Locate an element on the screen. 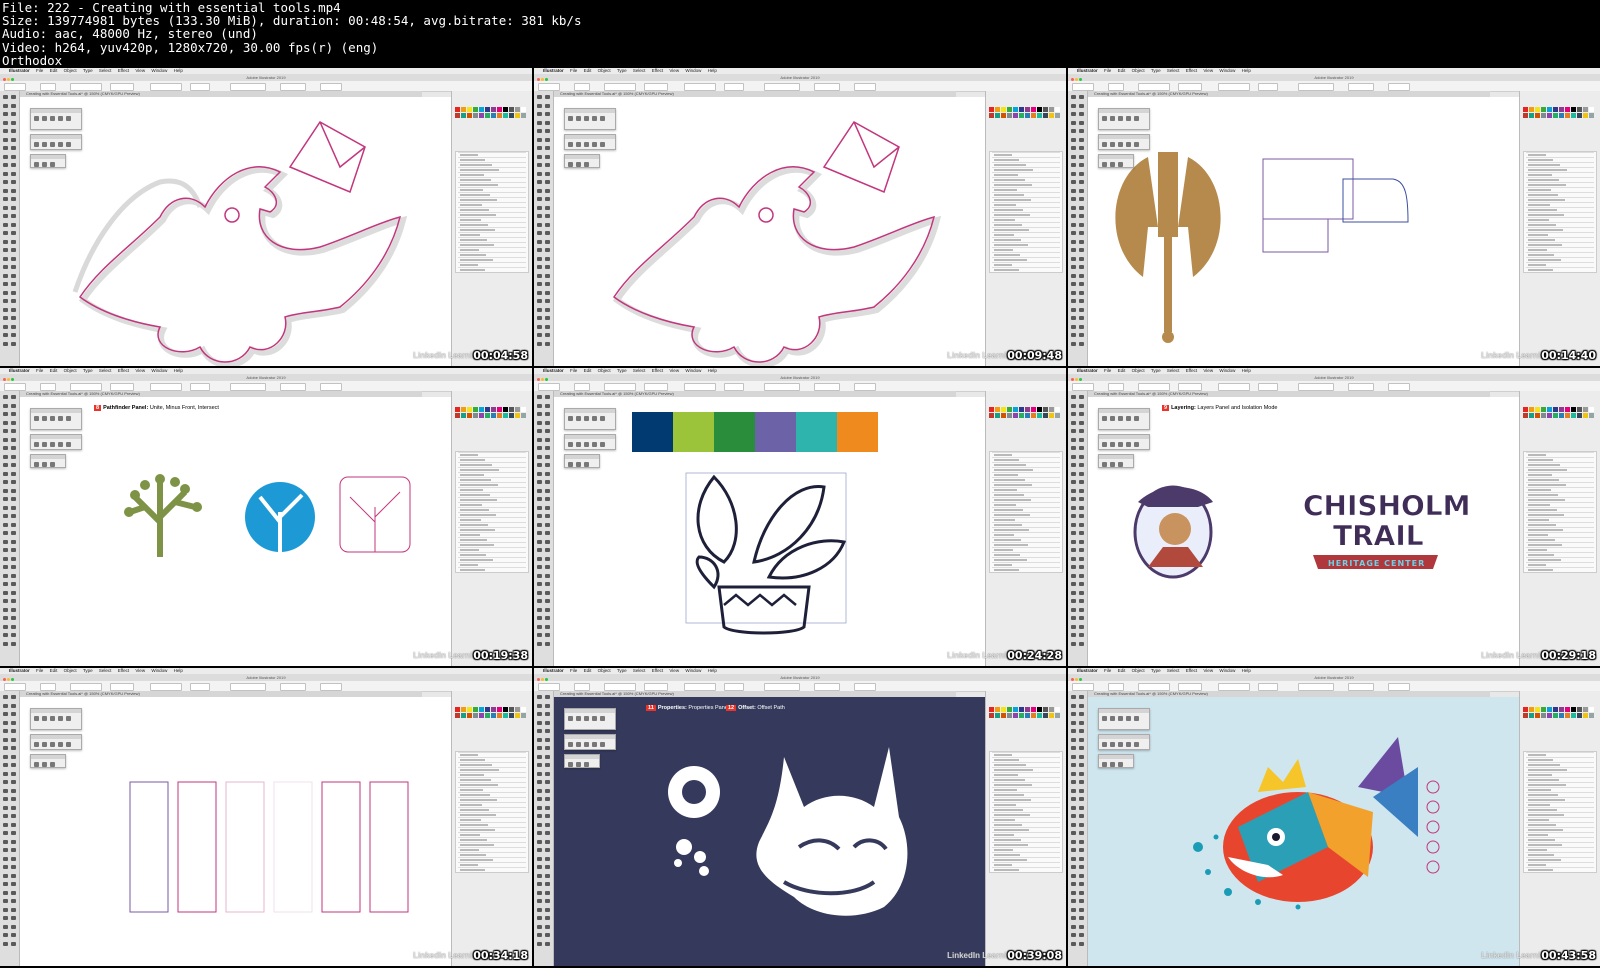 The image size is (1600, 968). menu-item: File is located at coordinates (39, 670).